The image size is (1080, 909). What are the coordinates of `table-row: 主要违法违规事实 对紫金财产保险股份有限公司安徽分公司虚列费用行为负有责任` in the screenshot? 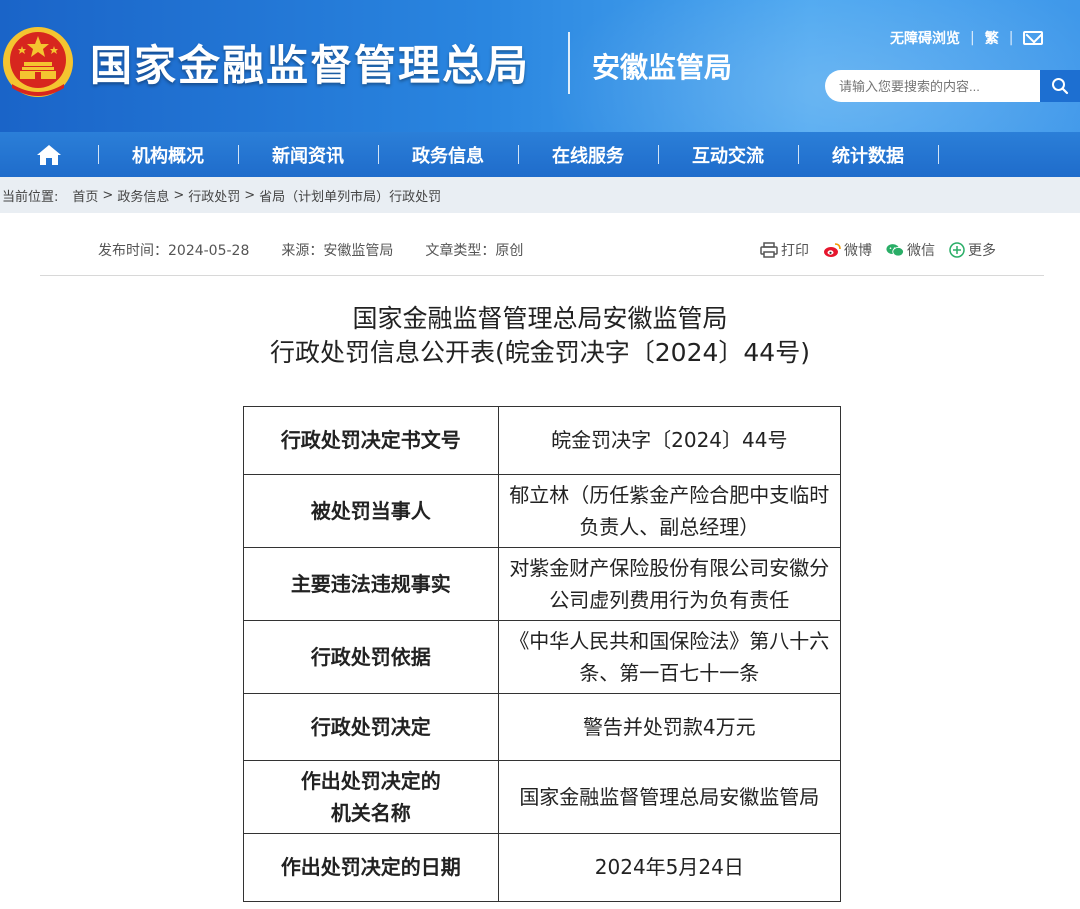 It's located at (542, 583).